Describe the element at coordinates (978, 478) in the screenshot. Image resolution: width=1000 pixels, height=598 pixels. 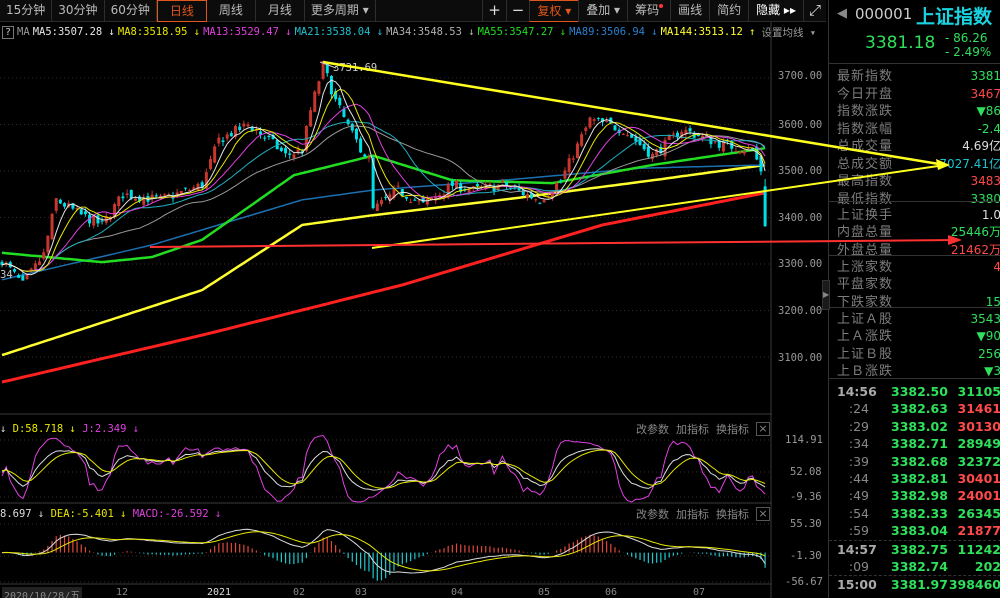
I see `tick-volume: 30401` at that location.